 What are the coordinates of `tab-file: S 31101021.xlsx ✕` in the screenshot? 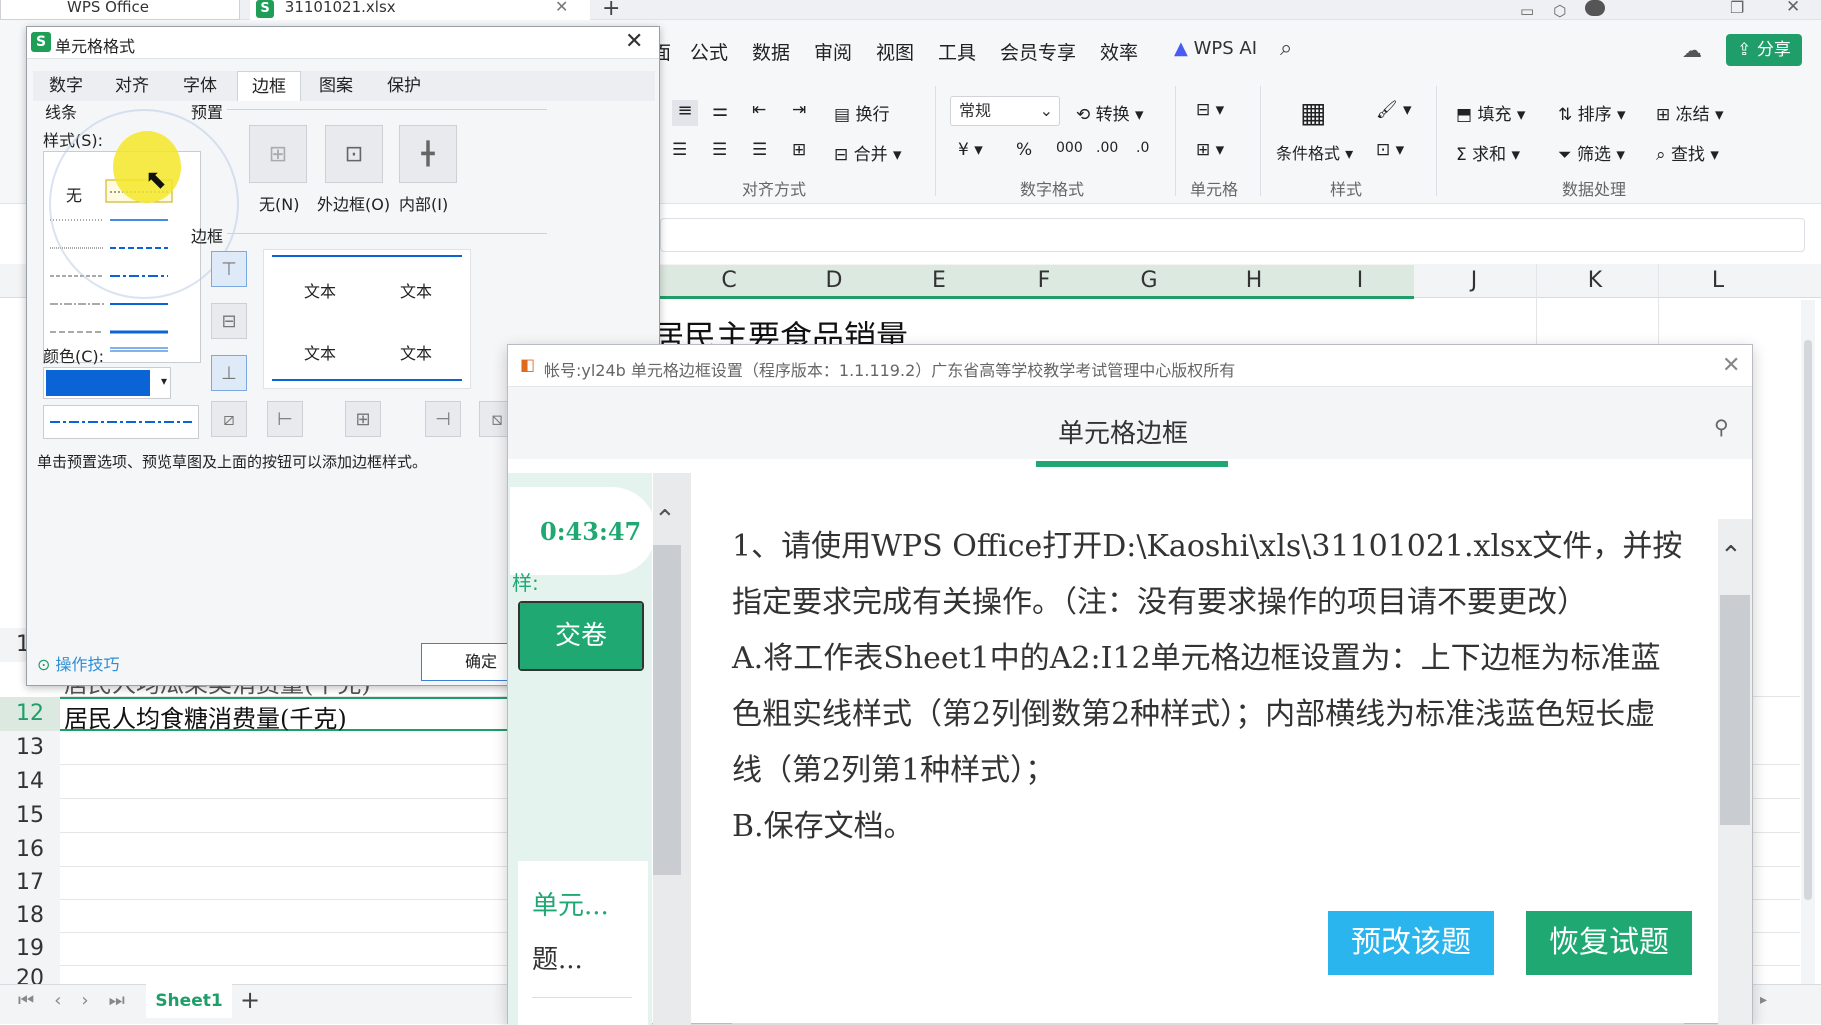 It's located at (420, 10).